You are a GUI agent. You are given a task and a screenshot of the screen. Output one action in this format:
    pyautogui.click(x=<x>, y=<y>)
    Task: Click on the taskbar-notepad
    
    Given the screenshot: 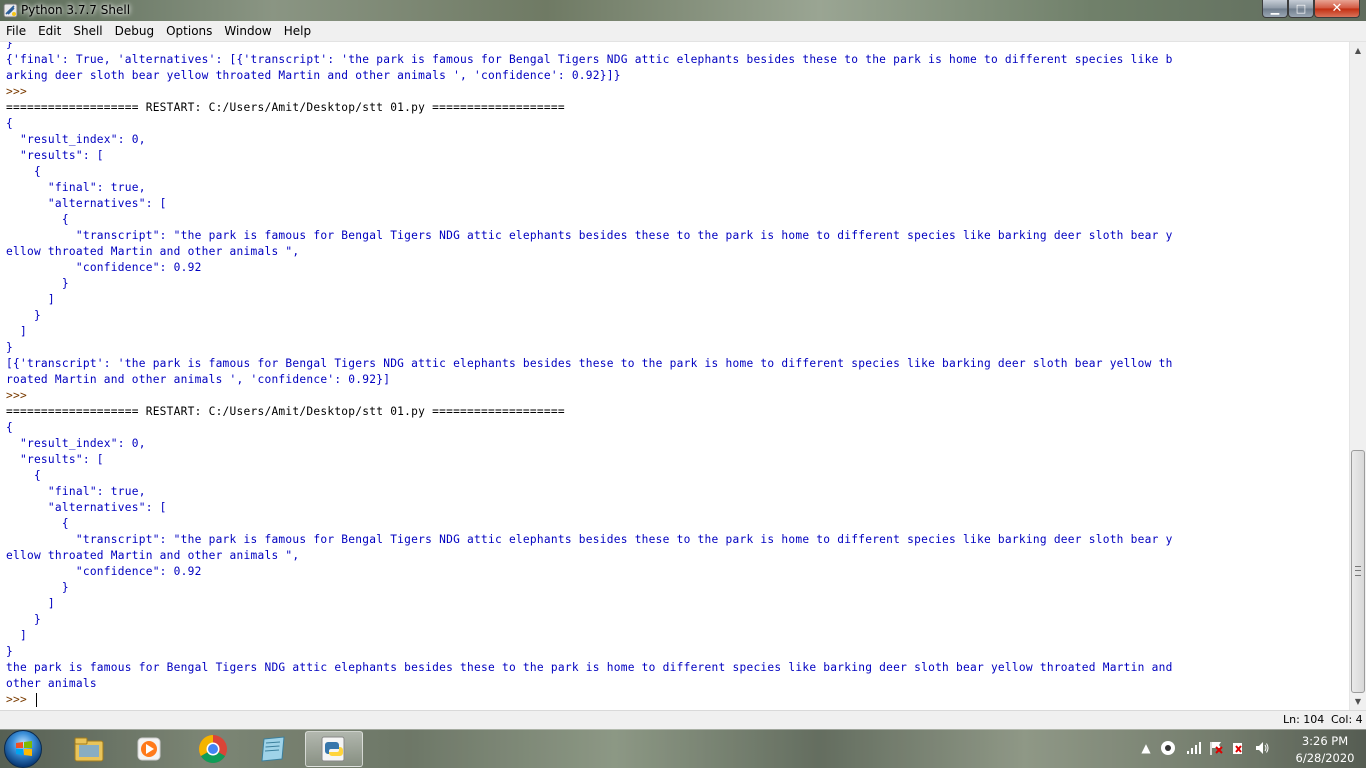 What is the action you would take?
    pyautogui.click(x=273, y=749)
    